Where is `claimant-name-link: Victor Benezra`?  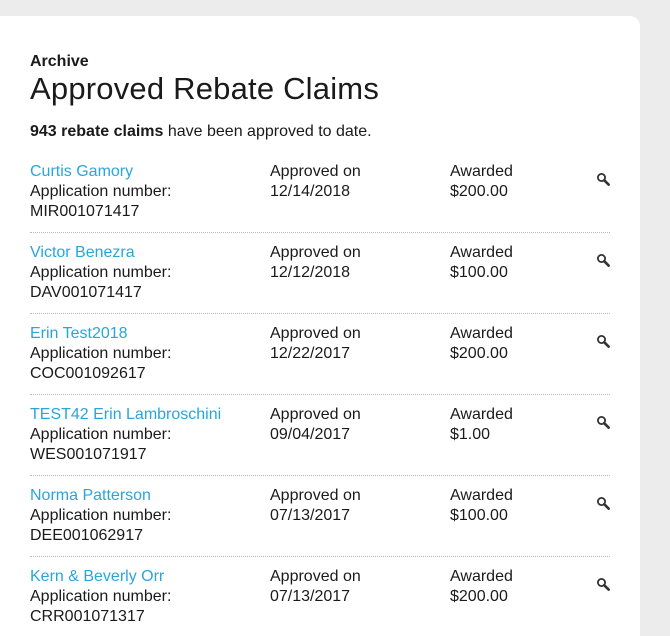
claimant-name-link: Victor Benezra is located at coordinates (150, 253).